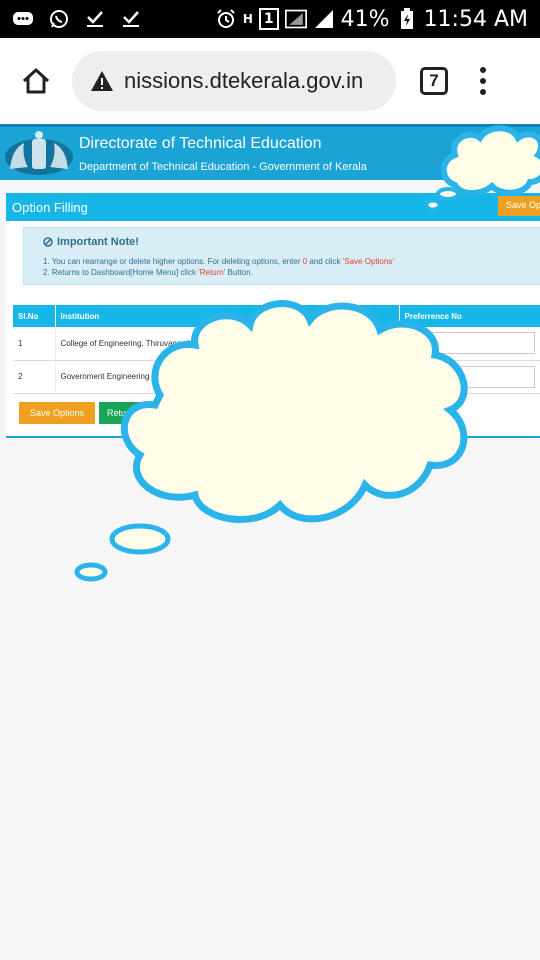  I want to click on table-row: 2 Government Engineering, so click(276, 377).